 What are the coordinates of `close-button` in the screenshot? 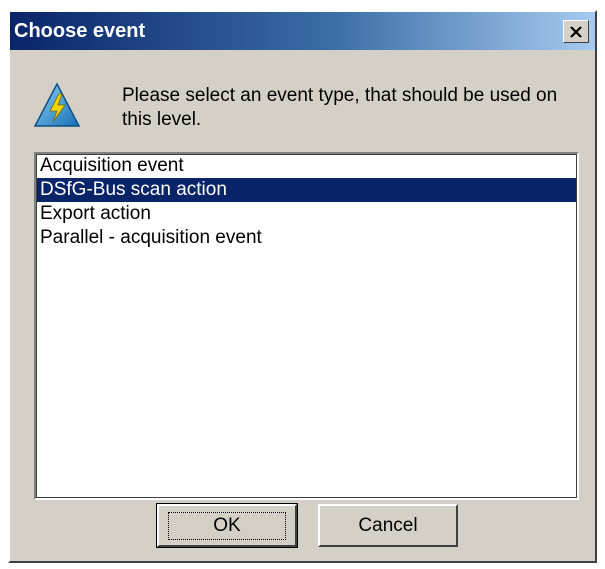 It's located at (576, 31).